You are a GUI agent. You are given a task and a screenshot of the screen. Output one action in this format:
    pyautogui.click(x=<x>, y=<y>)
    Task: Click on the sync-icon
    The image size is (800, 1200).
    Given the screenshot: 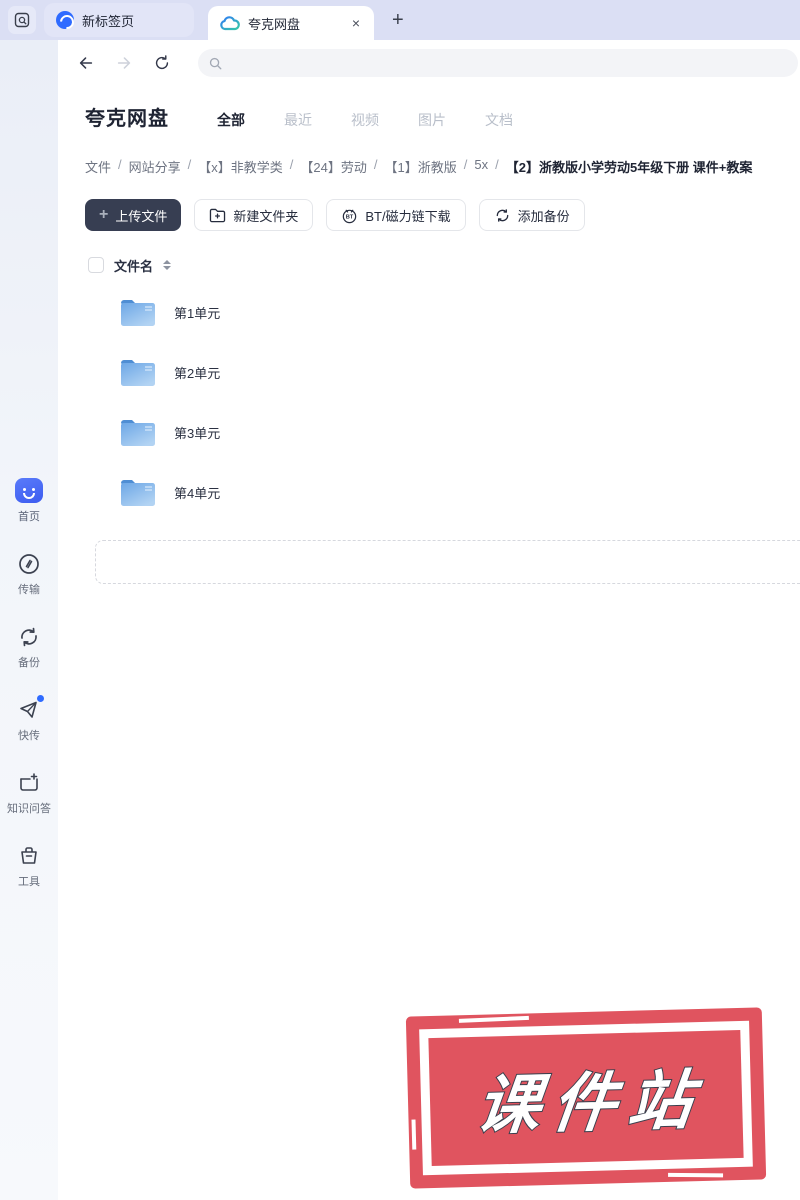 What is the action you would take?
    pyautogui.click(x=502, y=215)
    